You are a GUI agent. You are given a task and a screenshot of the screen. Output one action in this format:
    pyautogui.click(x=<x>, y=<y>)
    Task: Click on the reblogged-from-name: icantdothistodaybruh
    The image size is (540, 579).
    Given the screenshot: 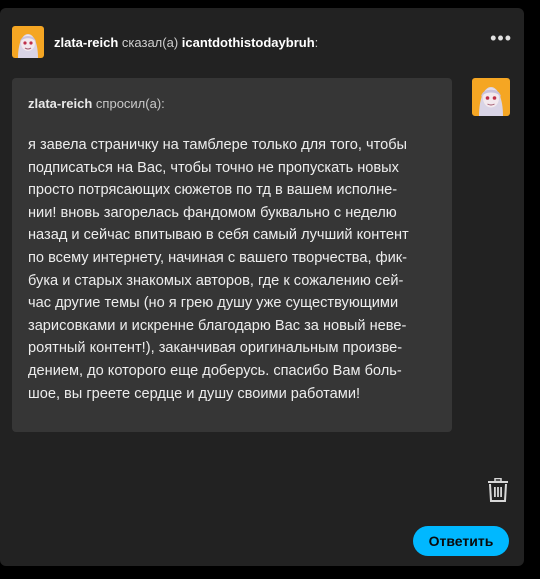 What is the action you would take?
    pyautogui.click(x=248, y=42)
    